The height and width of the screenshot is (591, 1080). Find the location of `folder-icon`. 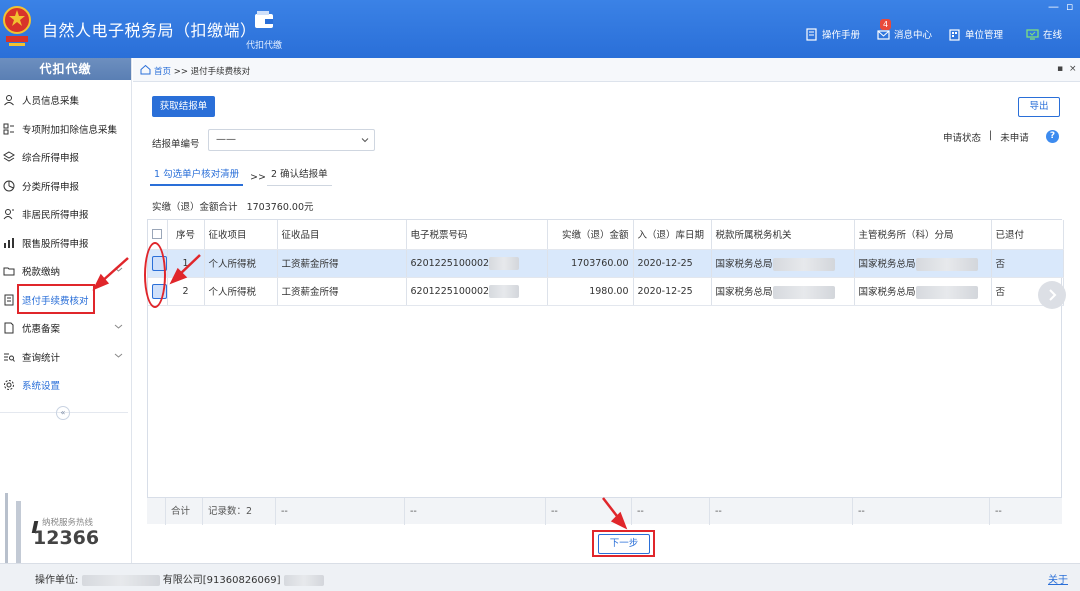

folder-icon is located at coordinates (9, 271).